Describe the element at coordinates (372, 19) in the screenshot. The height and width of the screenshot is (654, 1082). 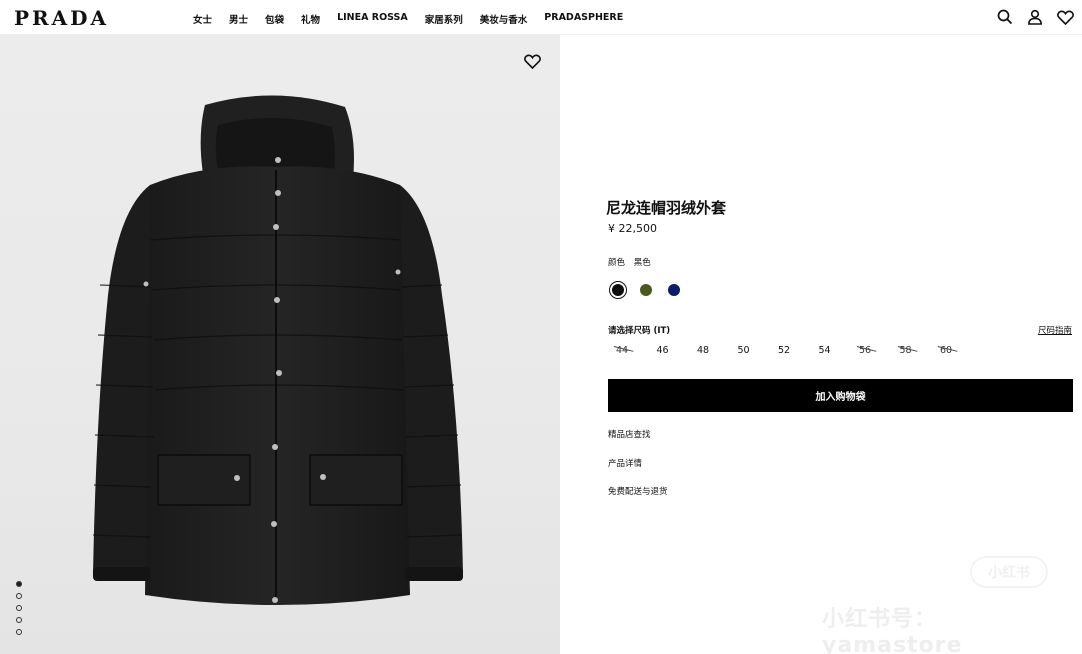
I see `nav-item-linea-rossa: LINEA ROSSA` at that location.